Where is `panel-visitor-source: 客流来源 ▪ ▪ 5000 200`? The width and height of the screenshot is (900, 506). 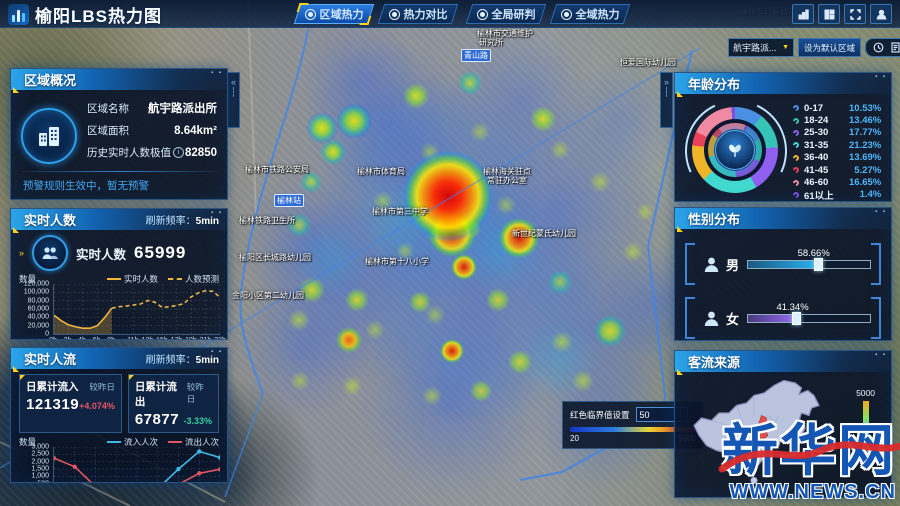 panel-visitor-source: 客流来源 ▪ ▪ 5000 200 is located at coordinates (783, 424).